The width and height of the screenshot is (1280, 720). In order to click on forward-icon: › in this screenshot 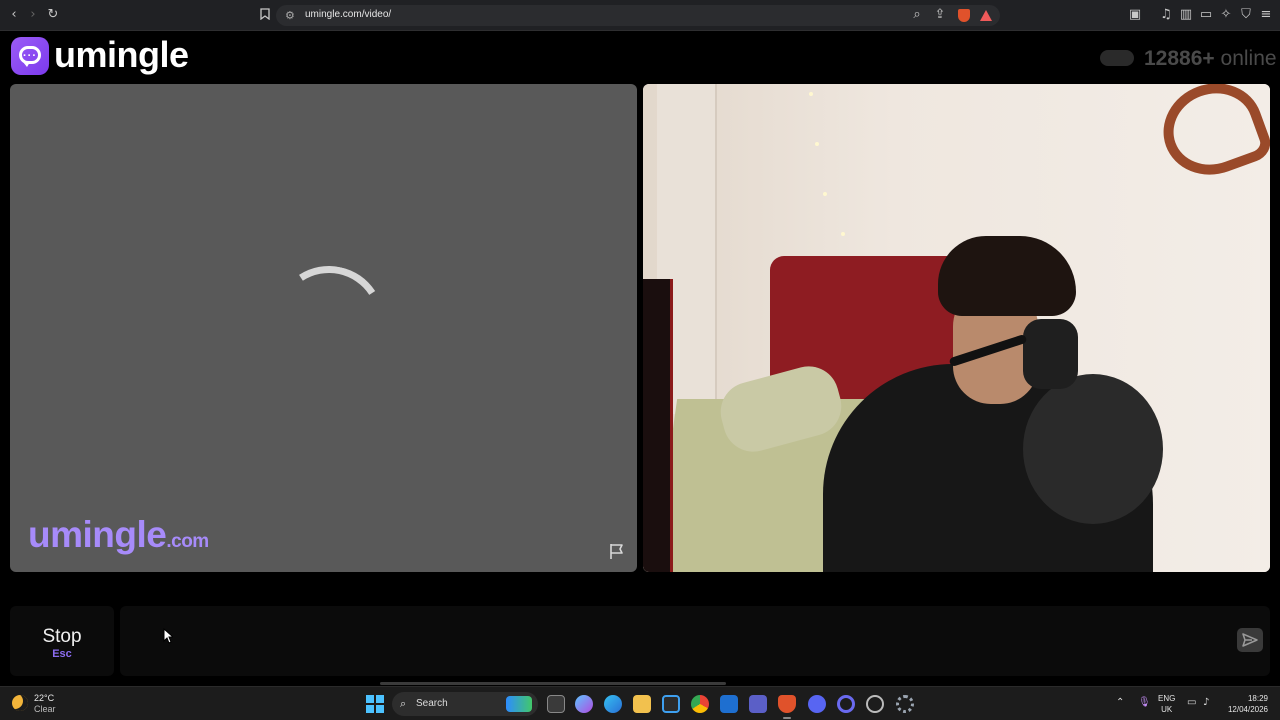, I will do `click(33, 15)`.